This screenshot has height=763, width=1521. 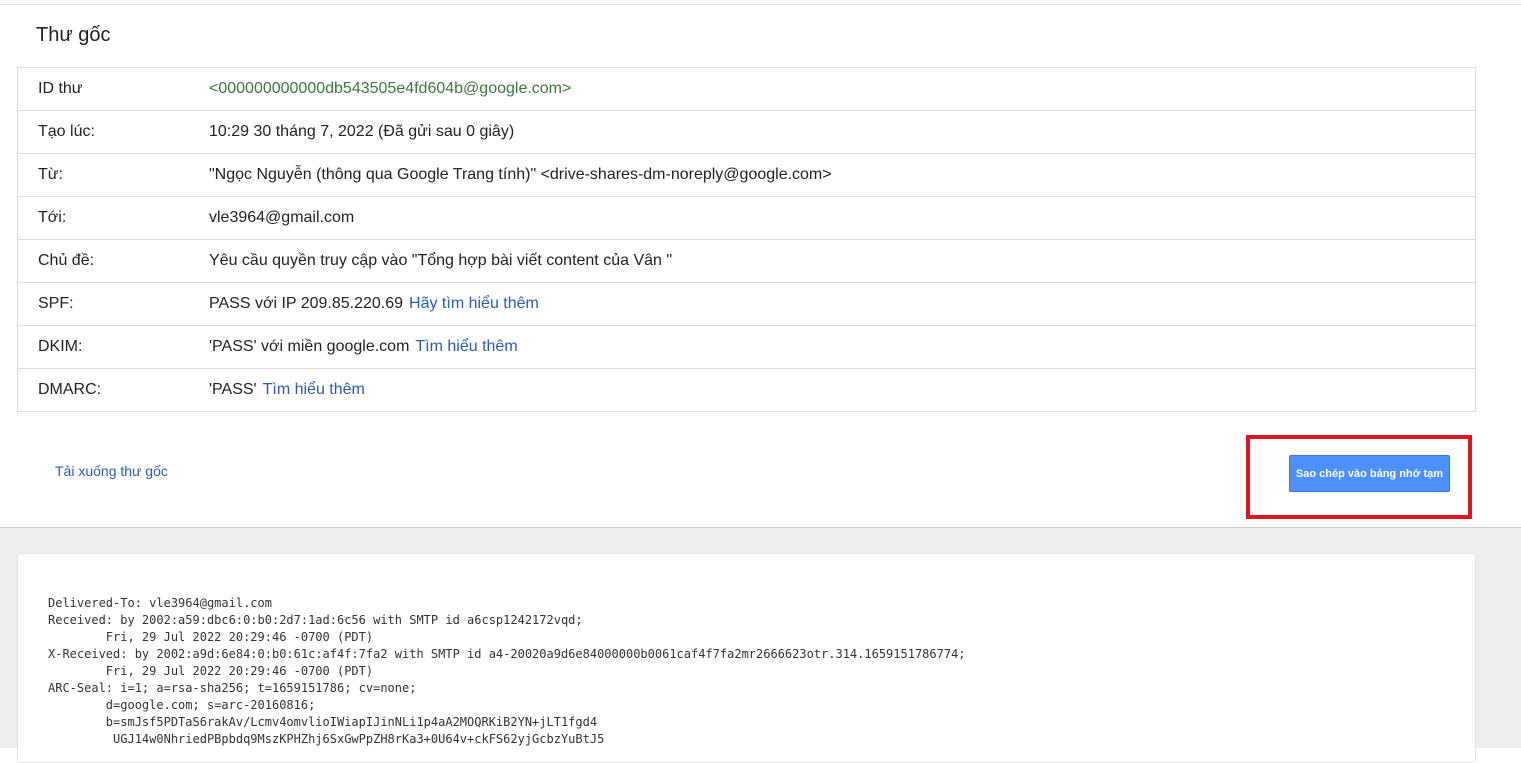 I want to click on page-title: Thư gốc, so click(x=73, y=35).